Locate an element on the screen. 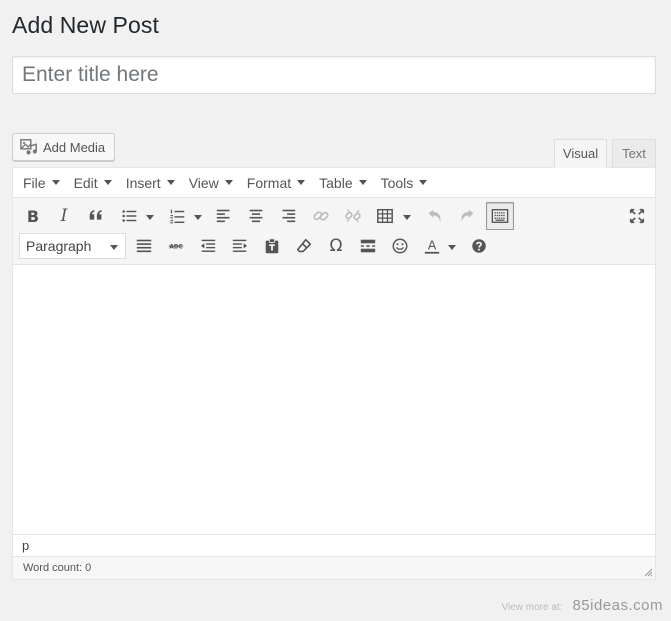 Image resolution: width=671 pixels, height=621 pixels. blockquote-icon is located at coordinates (95, 215).